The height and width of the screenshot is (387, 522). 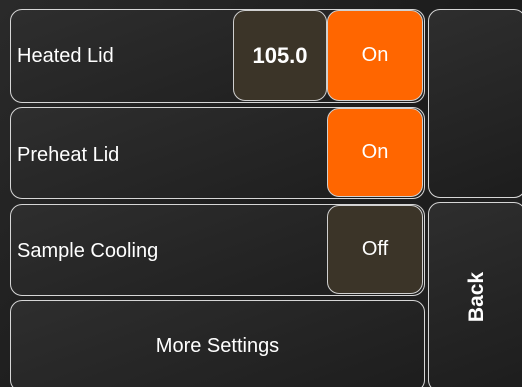 What do you see at coordinates (476, 297) in the screenshot?
I see `back-label: Back` at bounding box center [476, 297].